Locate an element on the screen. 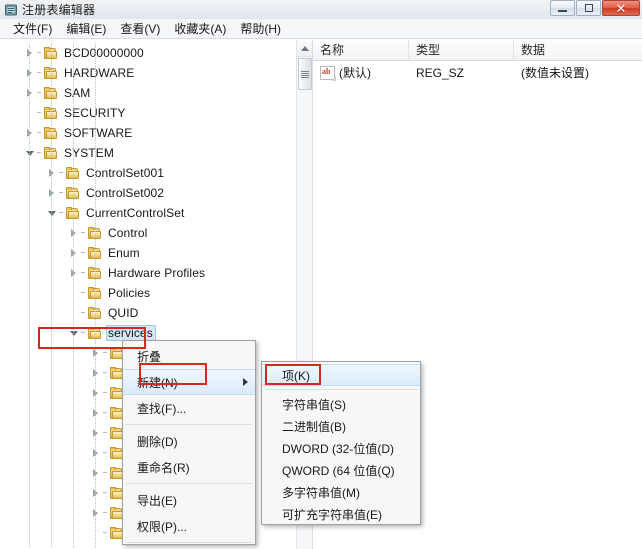  submenu-multi-string: 多字符串值(M) is located at coordinates (341, 492).